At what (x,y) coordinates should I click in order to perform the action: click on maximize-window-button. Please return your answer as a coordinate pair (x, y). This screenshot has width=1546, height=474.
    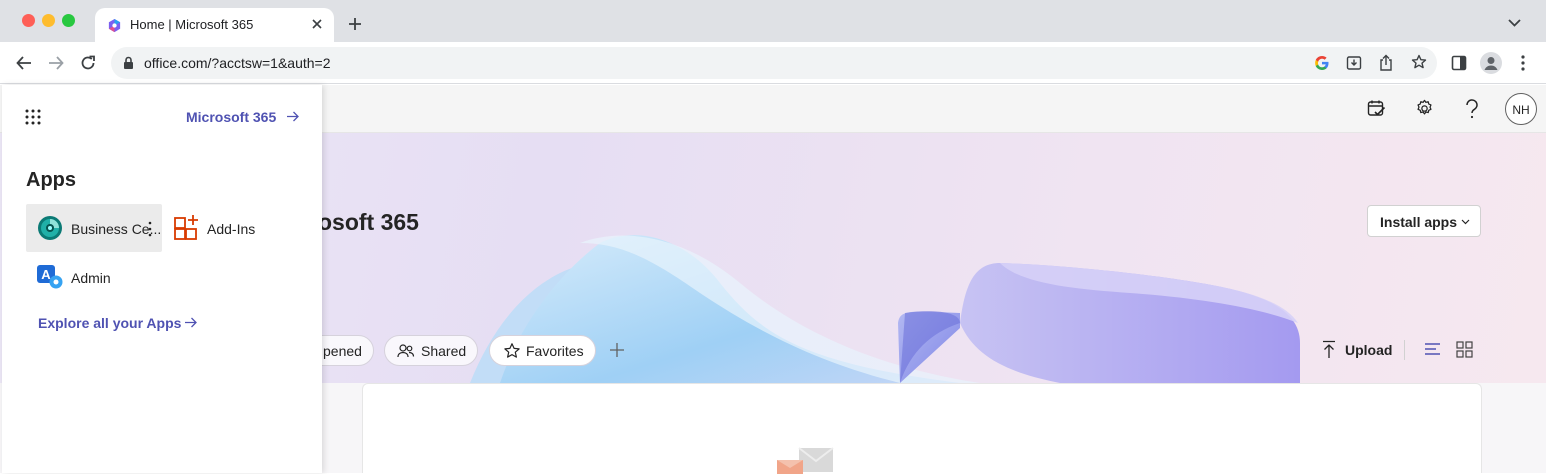
    Looking at the image, I should click on (68, 20).